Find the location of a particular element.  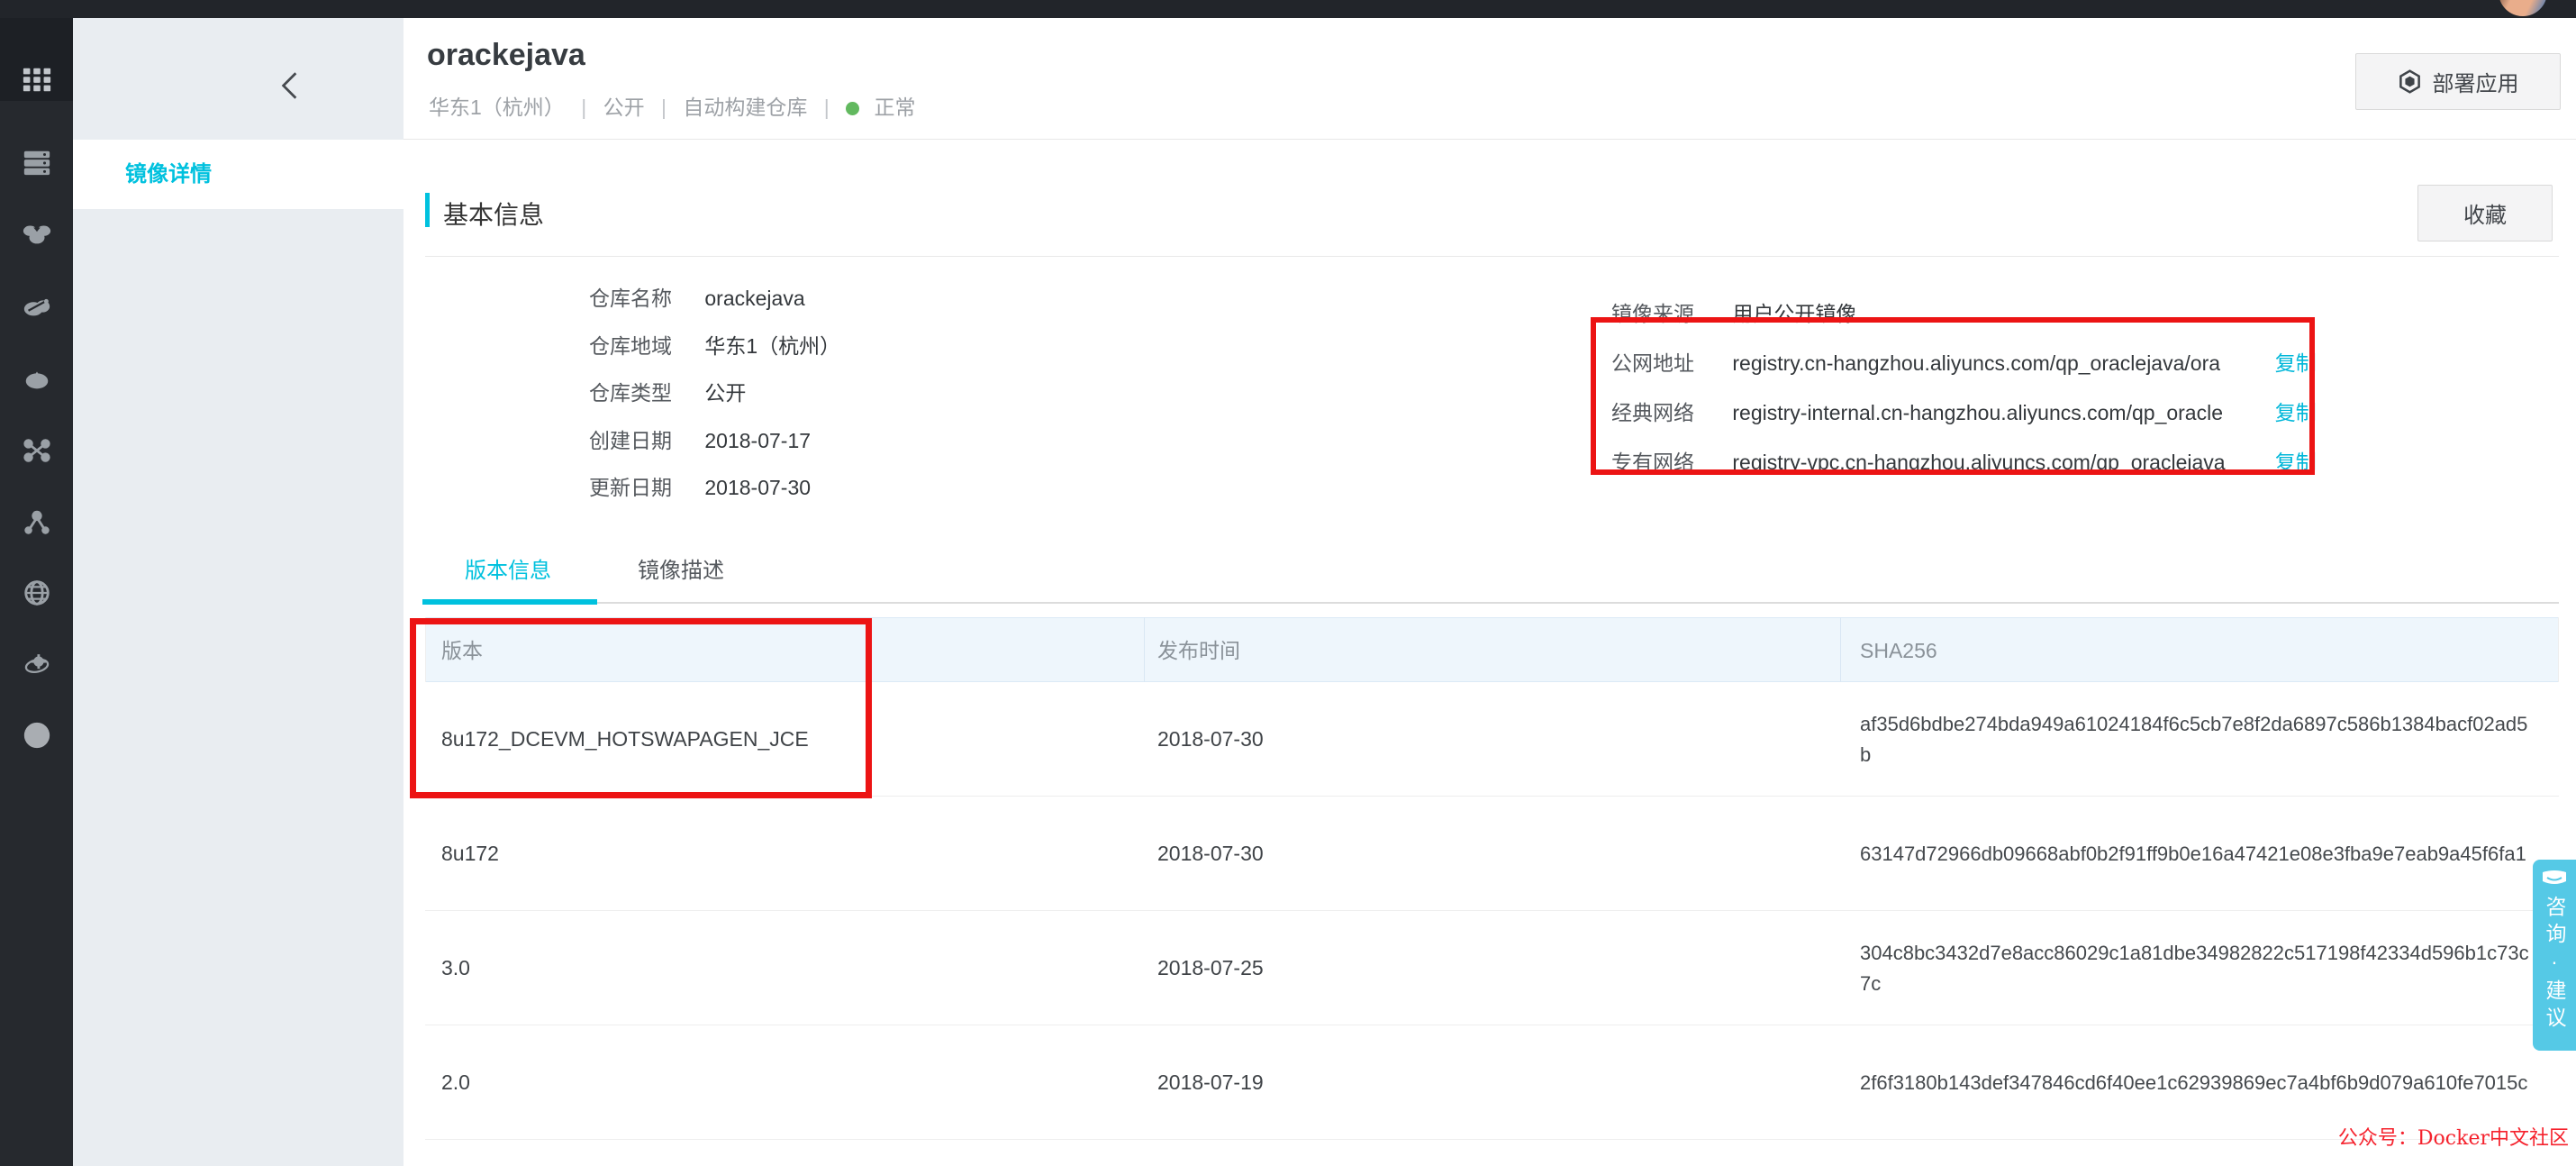

feedback-widget: 咨询·建议 is located at coordinates (2554, 955).